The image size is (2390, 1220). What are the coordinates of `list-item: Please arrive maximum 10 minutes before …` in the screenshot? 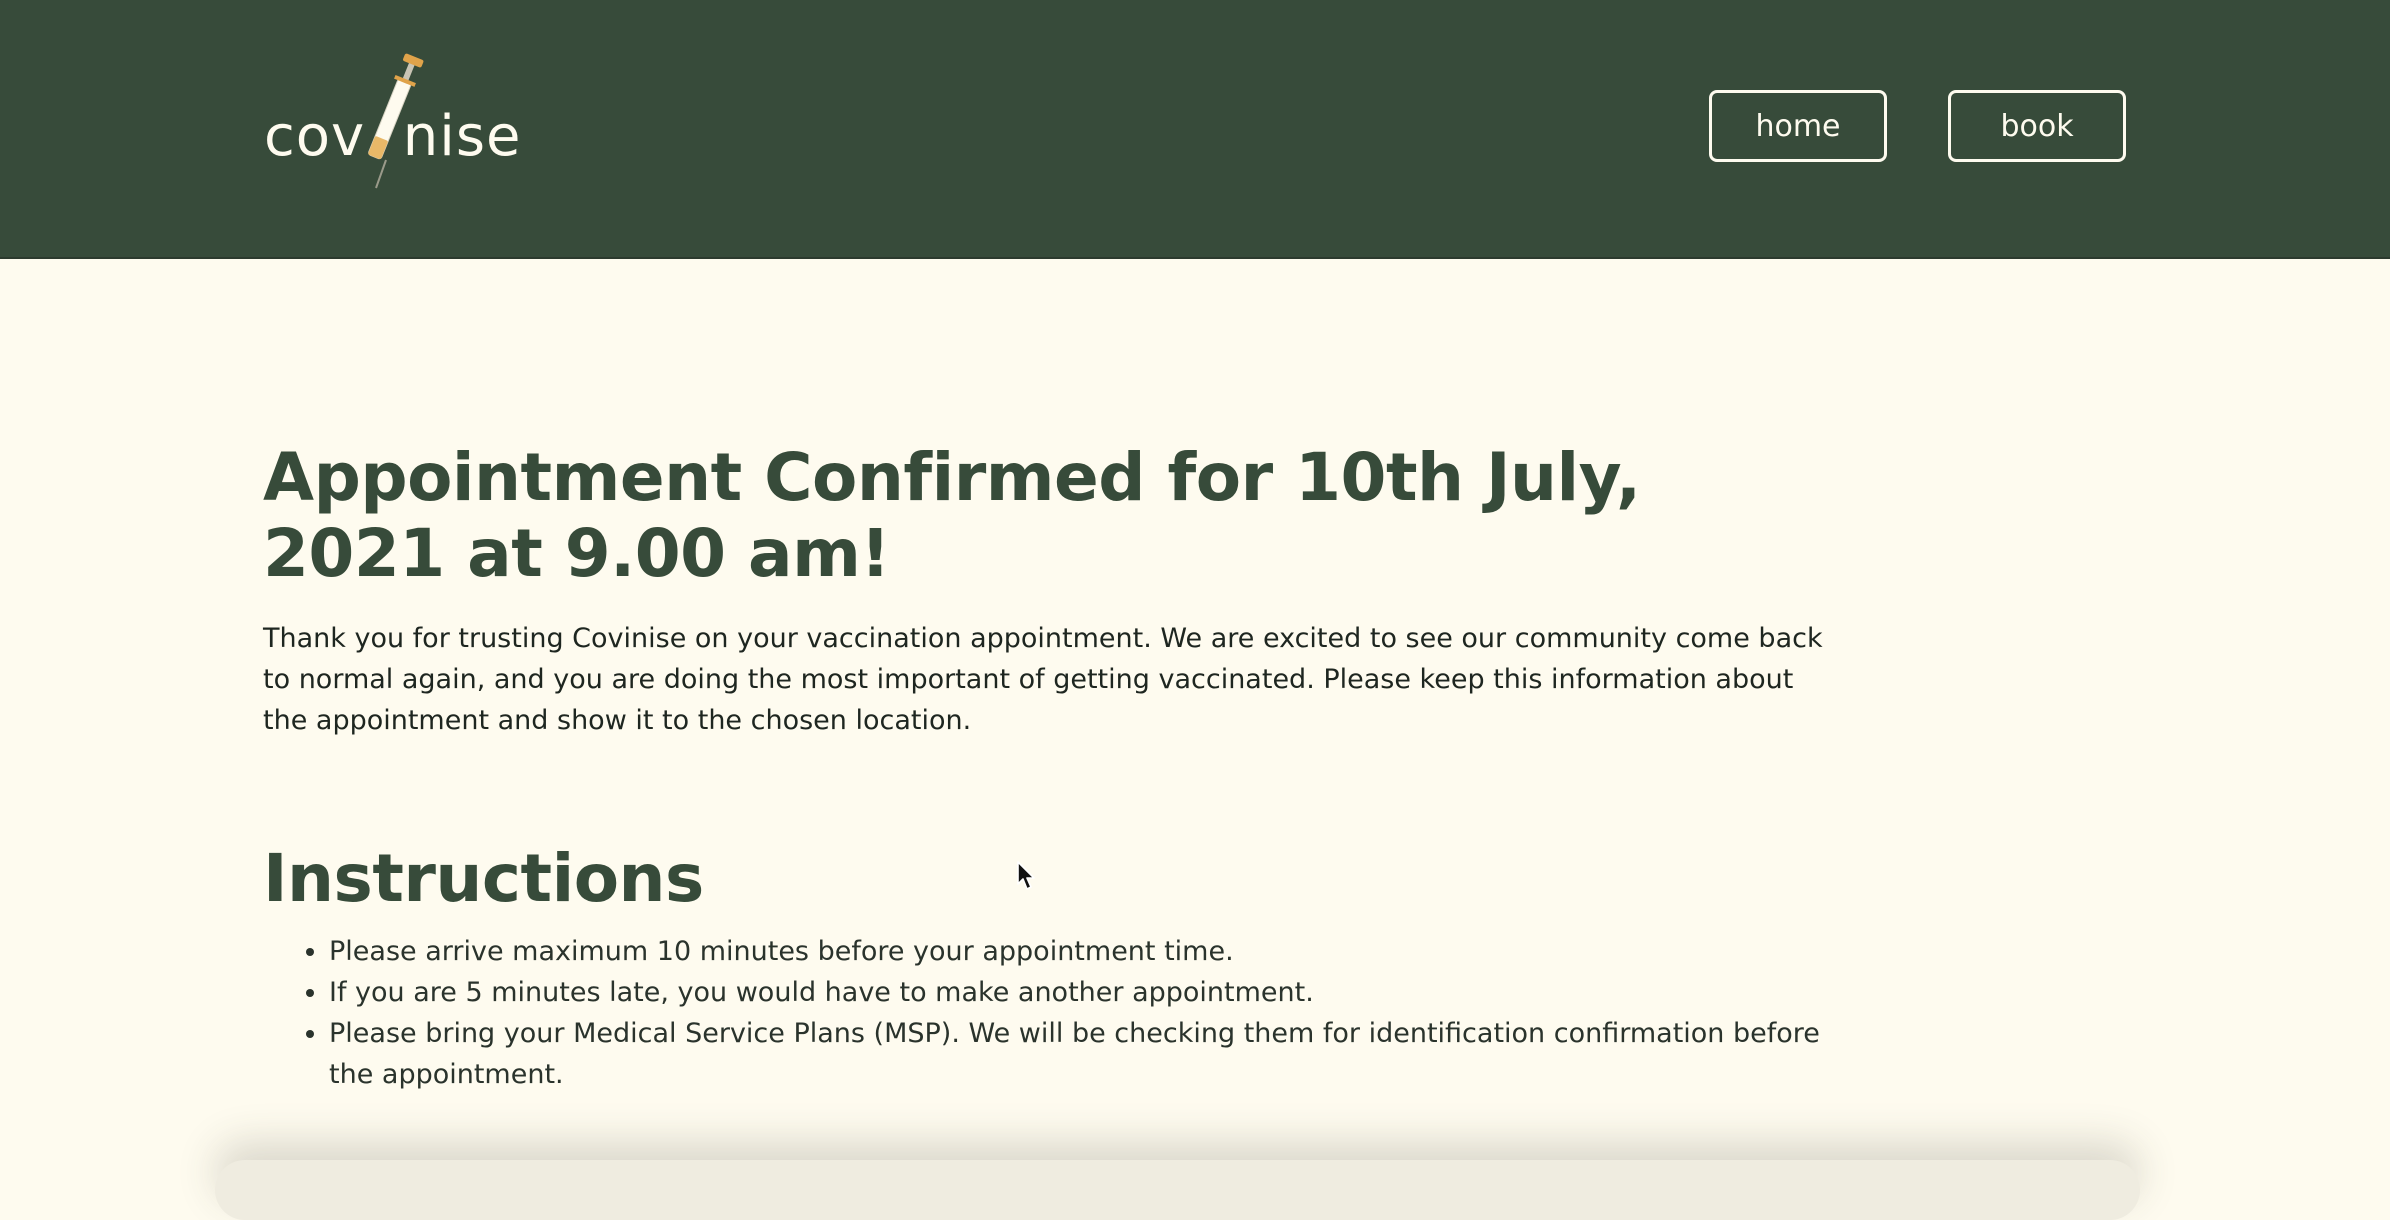 It's located at (1084, 951).